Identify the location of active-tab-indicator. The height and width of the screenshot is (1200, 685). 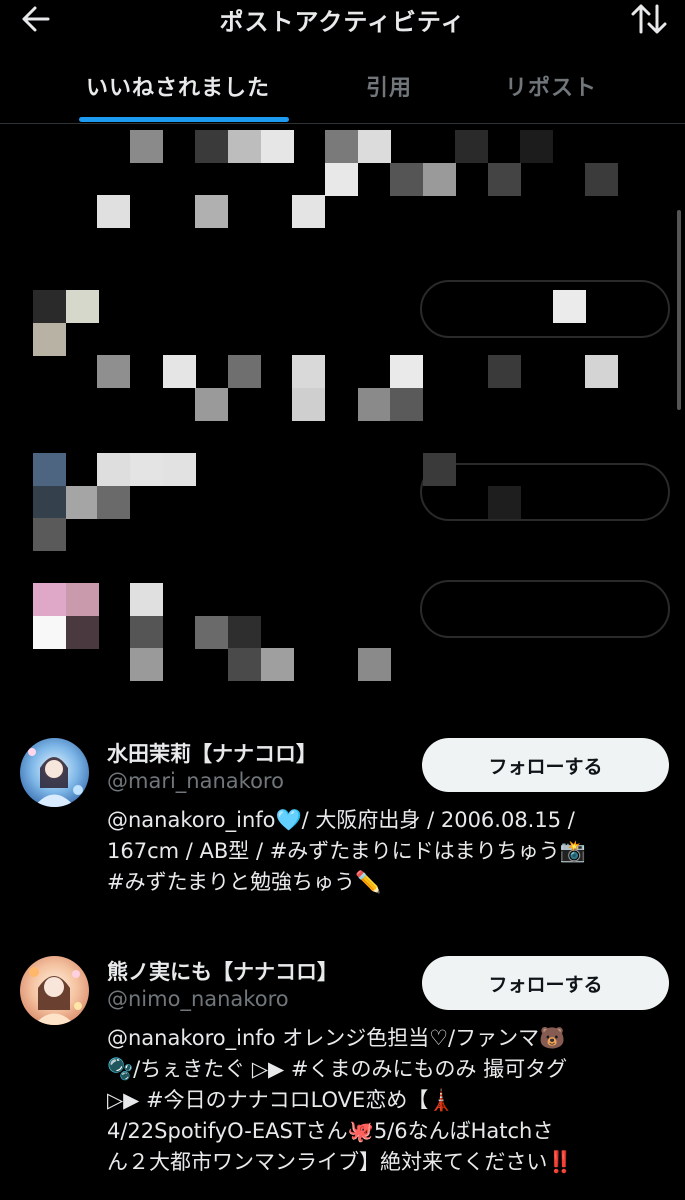
(184, 119).